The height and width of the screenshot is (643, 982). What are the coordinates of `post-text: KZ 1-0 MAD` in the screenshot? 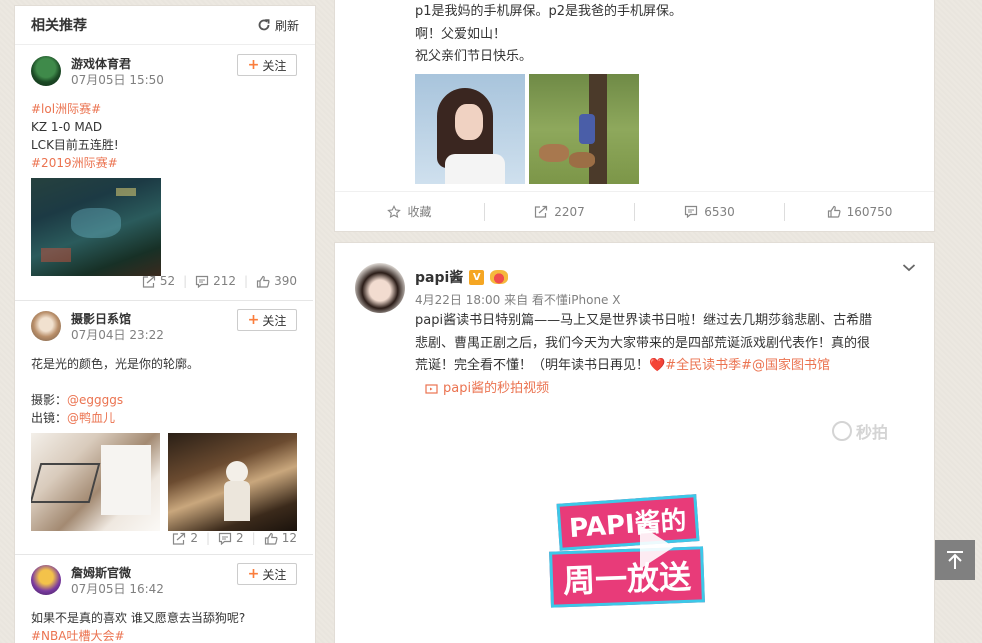 It's located at (67, 127).